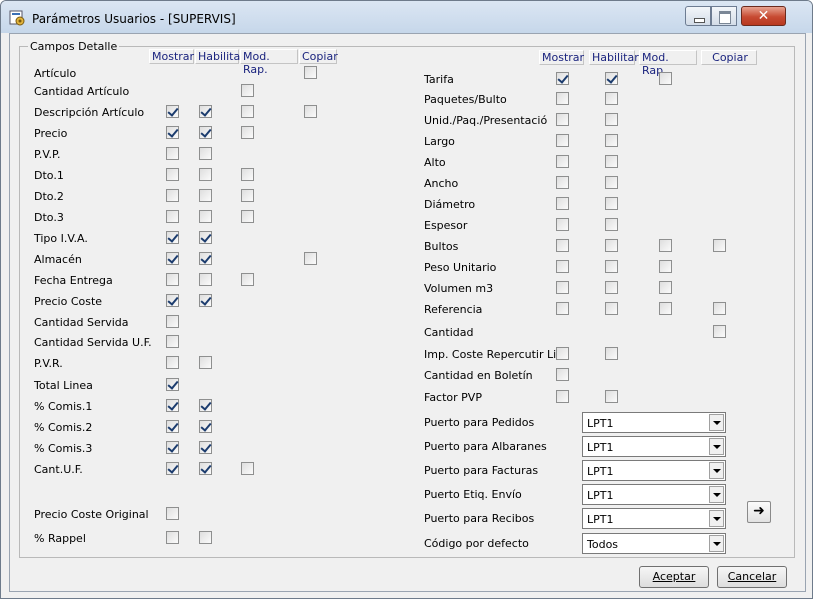 This screenshot has width=813, height=599. I want to click on accept-button: Aceptar, so click(674, 577).